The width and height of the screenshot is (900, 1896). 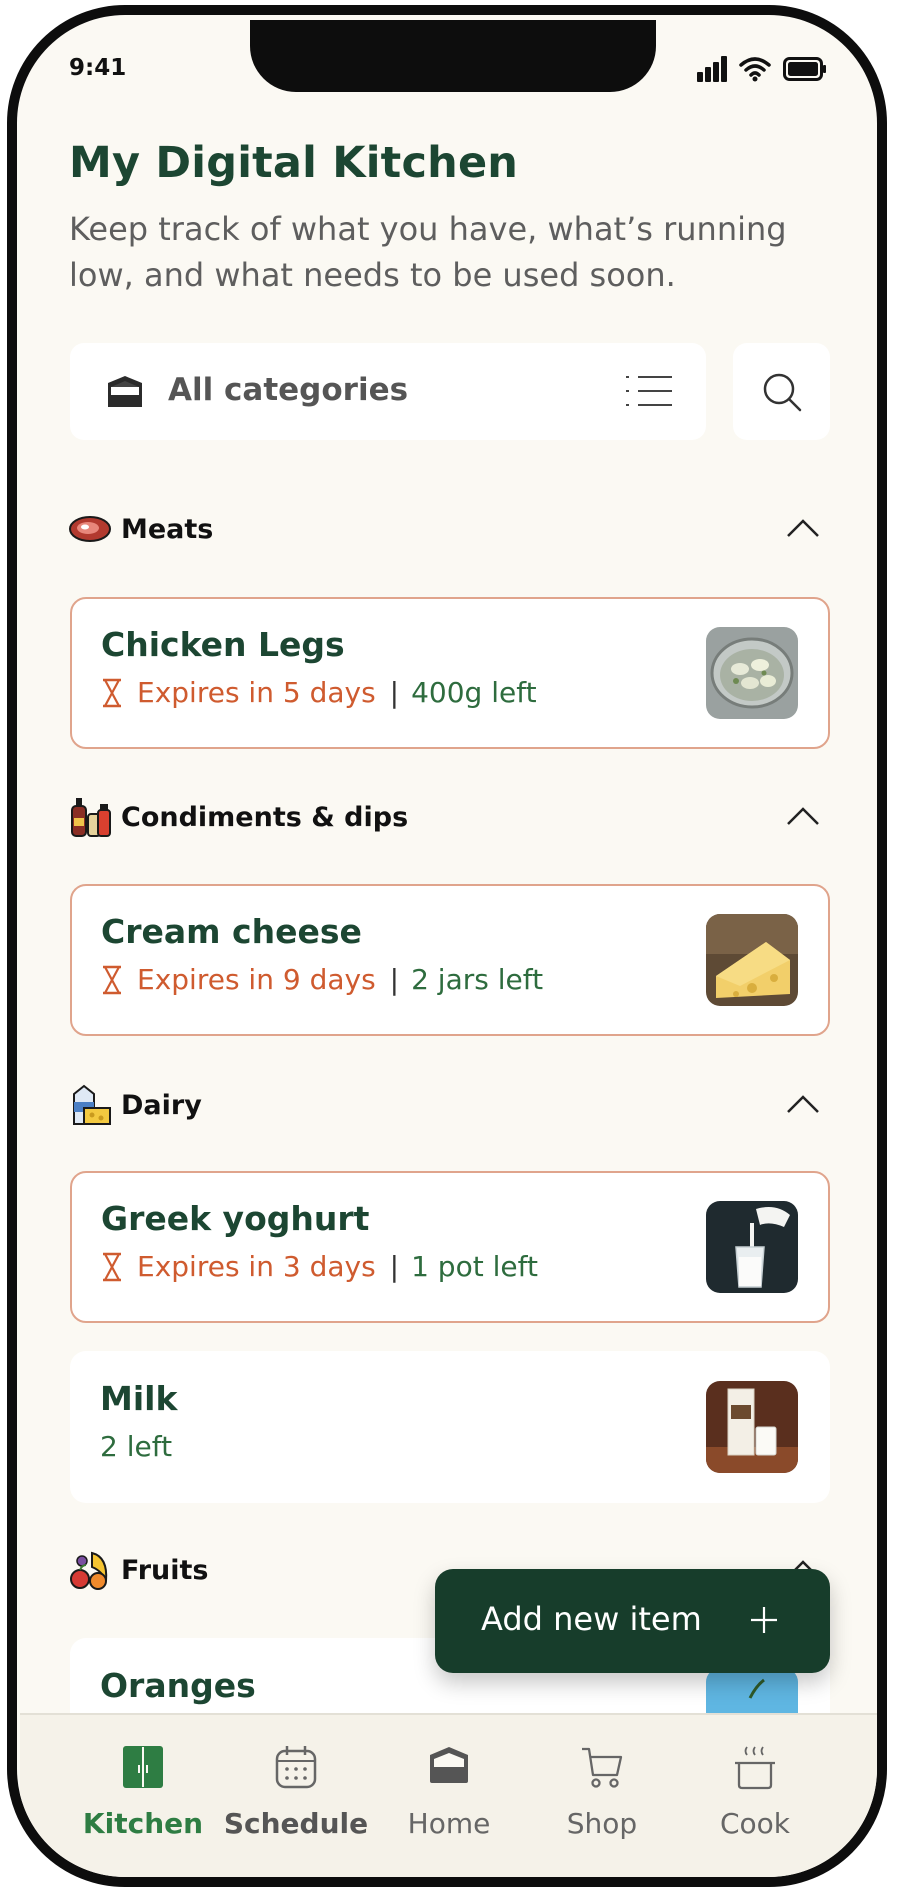 What do you see at coordinates (231, 931) in the screenshot?
I see `item-name: Cream cheese` at bounding box center [231, 931].